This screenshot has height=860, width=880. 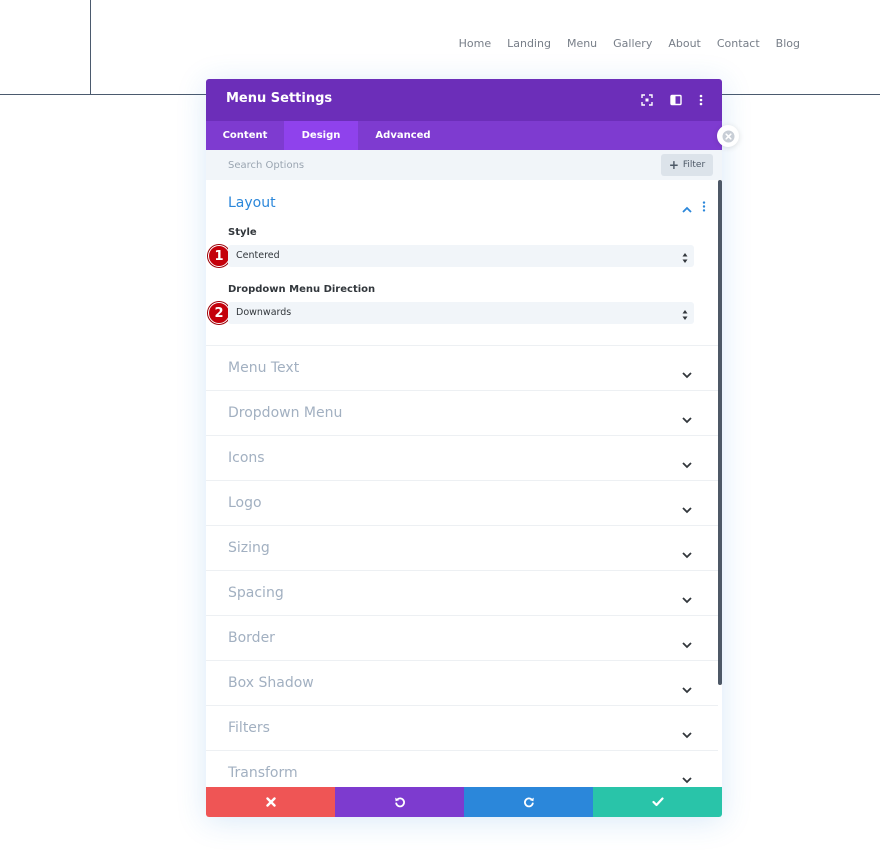 I want to click on filter-button: + Filter, so click(x=687, y=165).